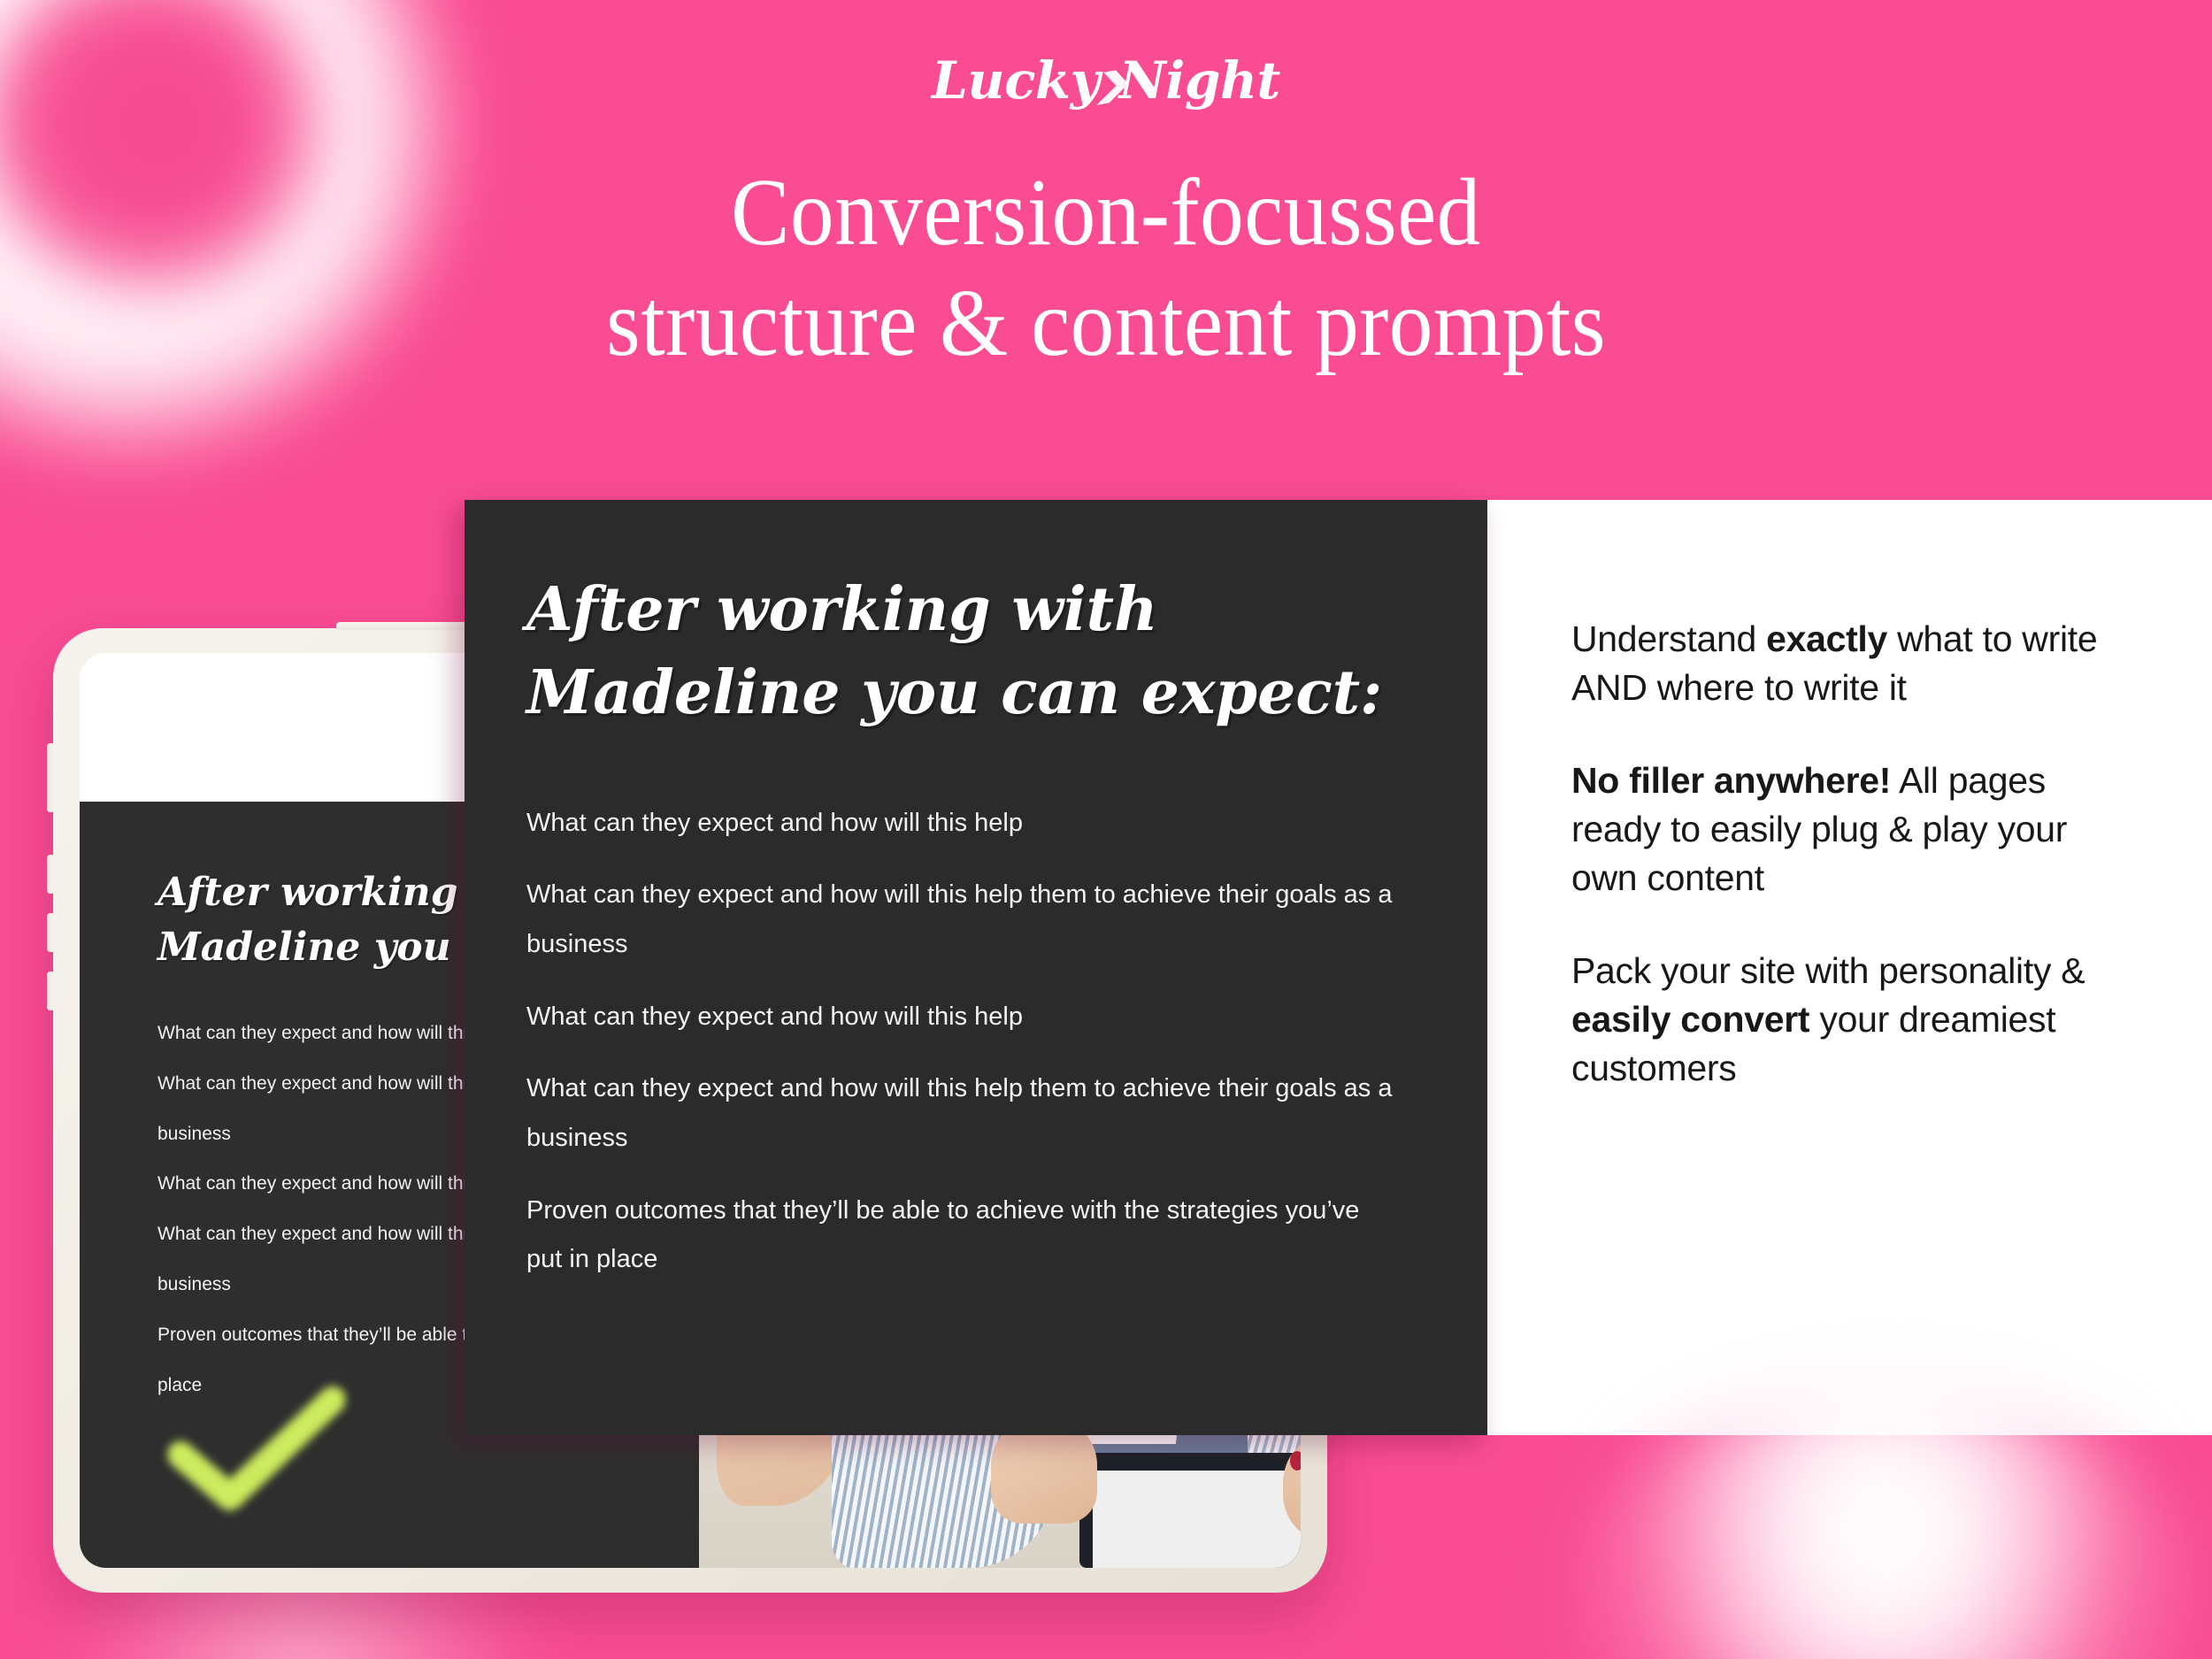 The image size is (2212, 1659). Describe the element at coordinates (1828, 970) in the screenshot. I see `benefit-3-part-a: Pack your site with personality &` at that location.